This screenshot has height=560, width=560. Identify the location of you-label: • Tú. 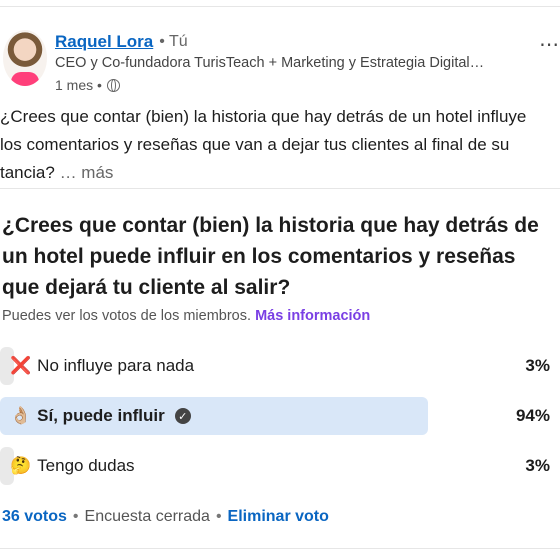
(173, 41).